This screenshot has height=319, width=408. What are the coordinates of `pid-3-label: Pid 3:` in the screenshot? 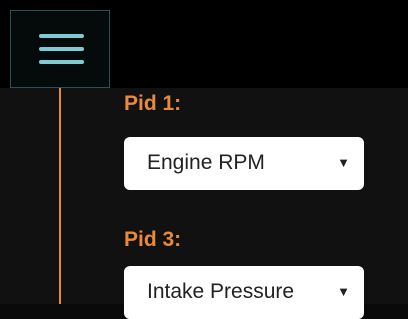 It's located at (153, 239).